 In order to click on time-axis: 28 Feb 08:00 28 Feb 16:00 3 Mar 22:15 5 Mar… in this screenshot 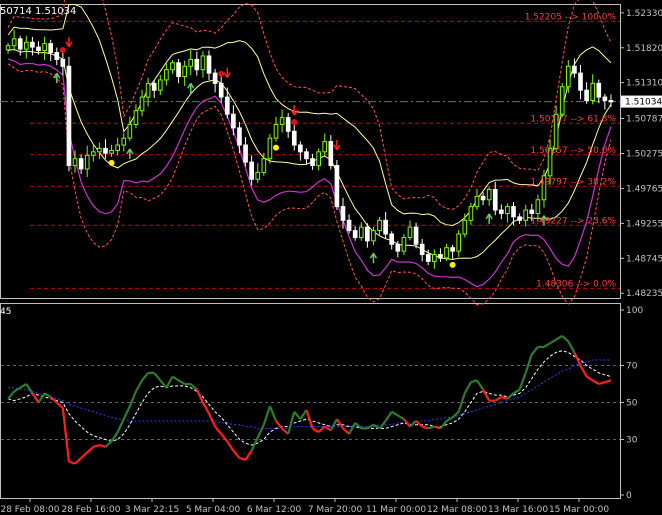, I will do `click(304, 506)`.